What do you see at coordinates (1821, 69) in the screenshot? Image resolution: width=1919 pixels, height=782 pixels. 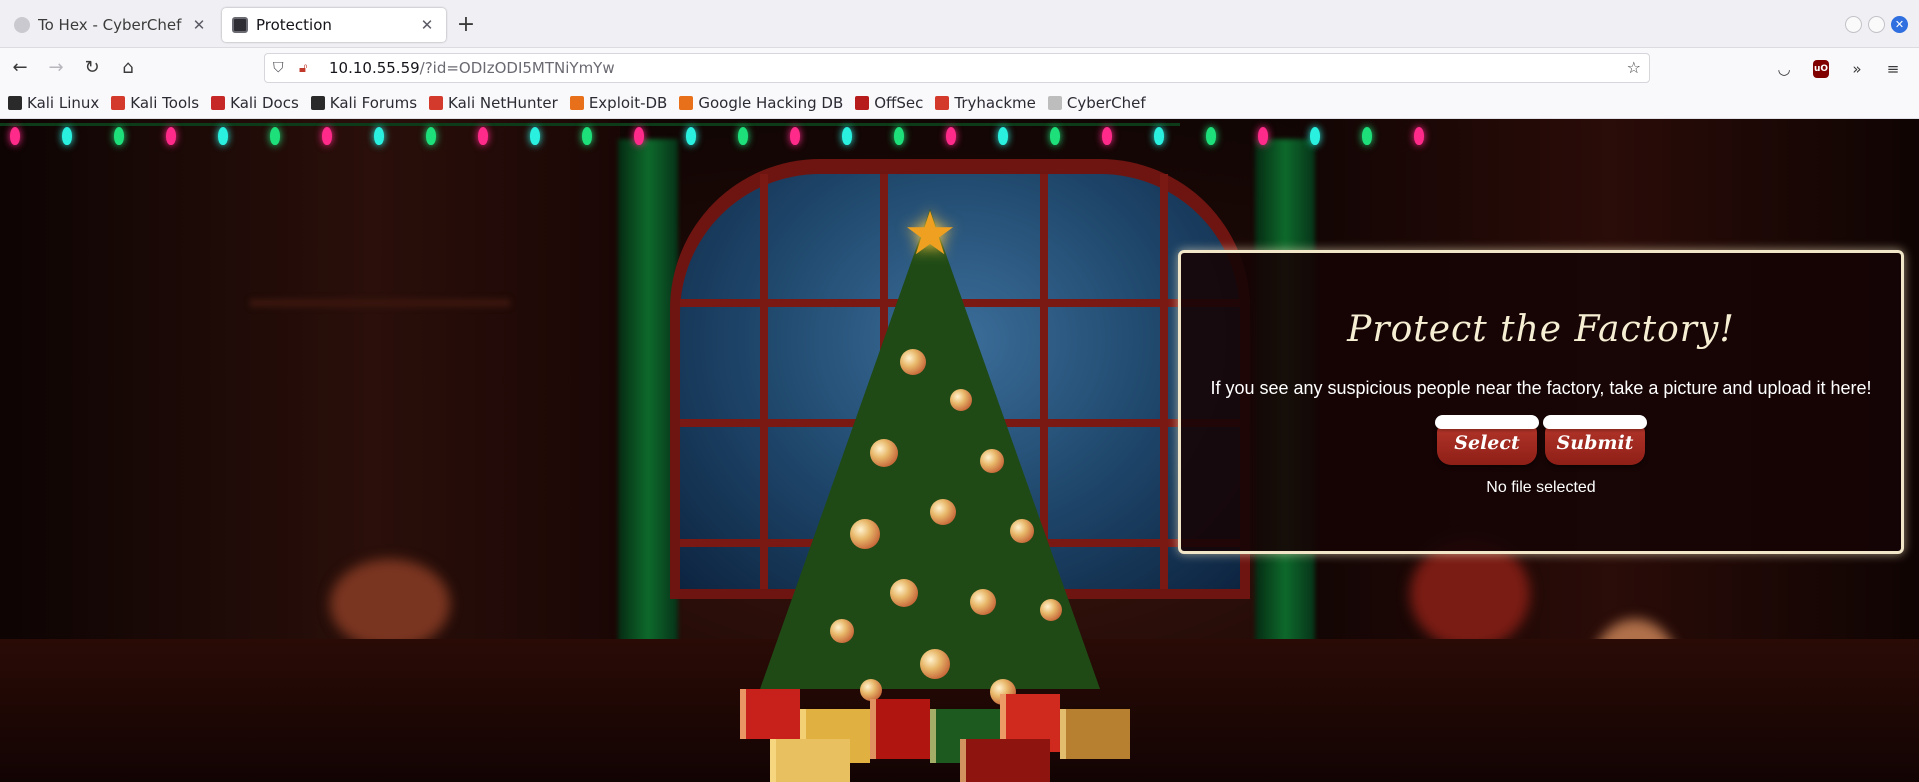 I see `ublock-icon: uO` at bounding box center [1821, 69].